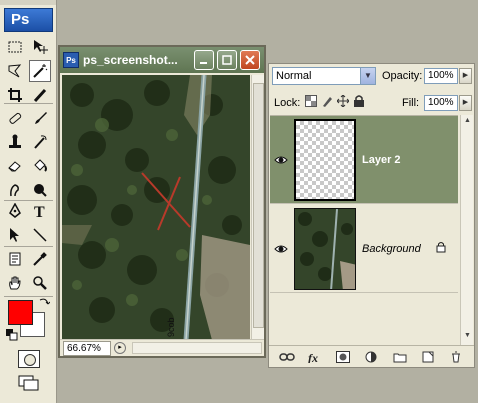 Image resolution: width=478 pixels, height=403 pixels. I want to click on new-layer-icon, so click(428, 357).